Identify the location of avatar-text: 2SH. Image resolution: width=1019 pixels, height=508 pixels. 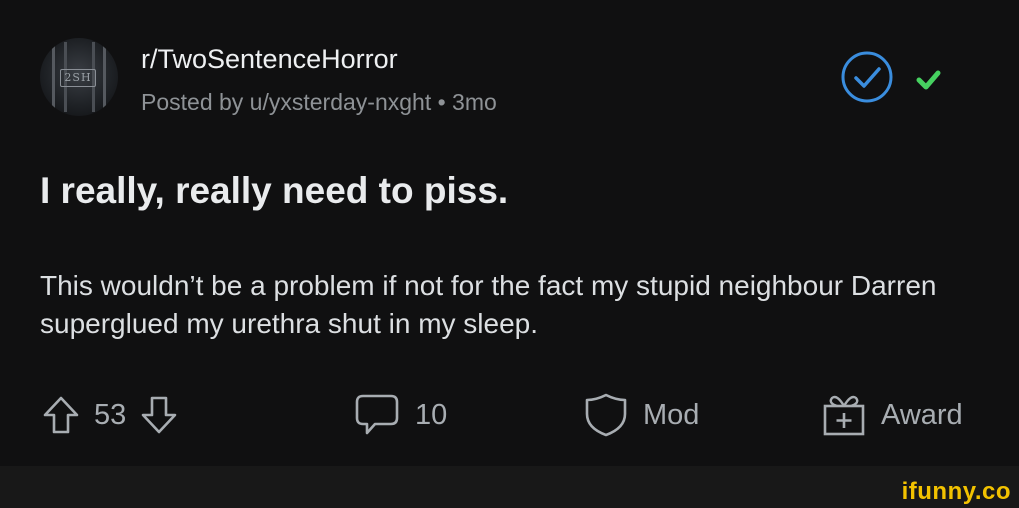
(78, 78).